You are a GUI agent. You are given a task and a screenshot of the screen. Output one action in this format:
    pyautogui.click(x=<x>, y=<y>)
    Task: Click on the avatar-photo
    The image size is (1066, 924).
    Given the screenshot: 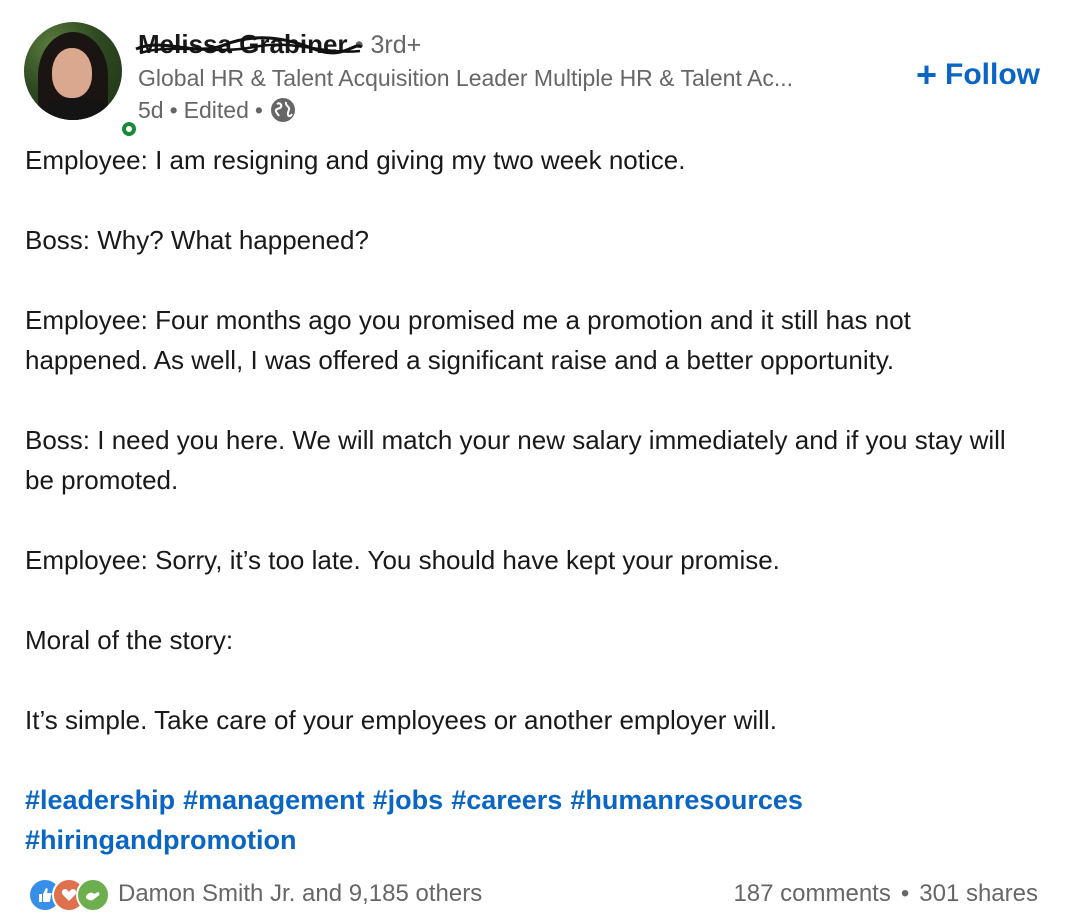 What is the action you would take?
    pyautogui.click(x=73, y=71)
    